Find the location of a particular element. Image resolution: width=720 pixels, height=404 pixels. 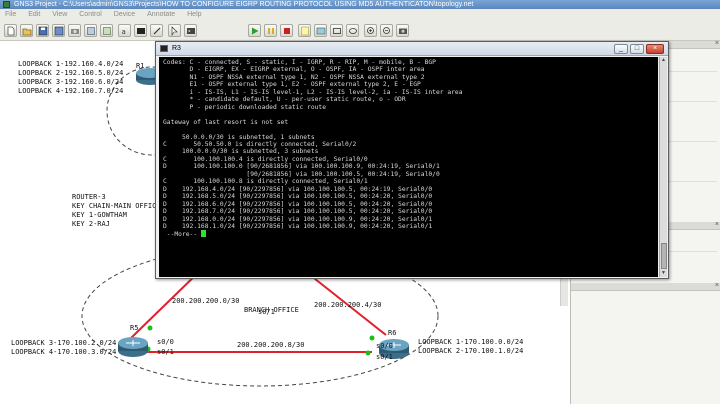

r5-s01-label: s0/1 is located at coordinates (165, 352).